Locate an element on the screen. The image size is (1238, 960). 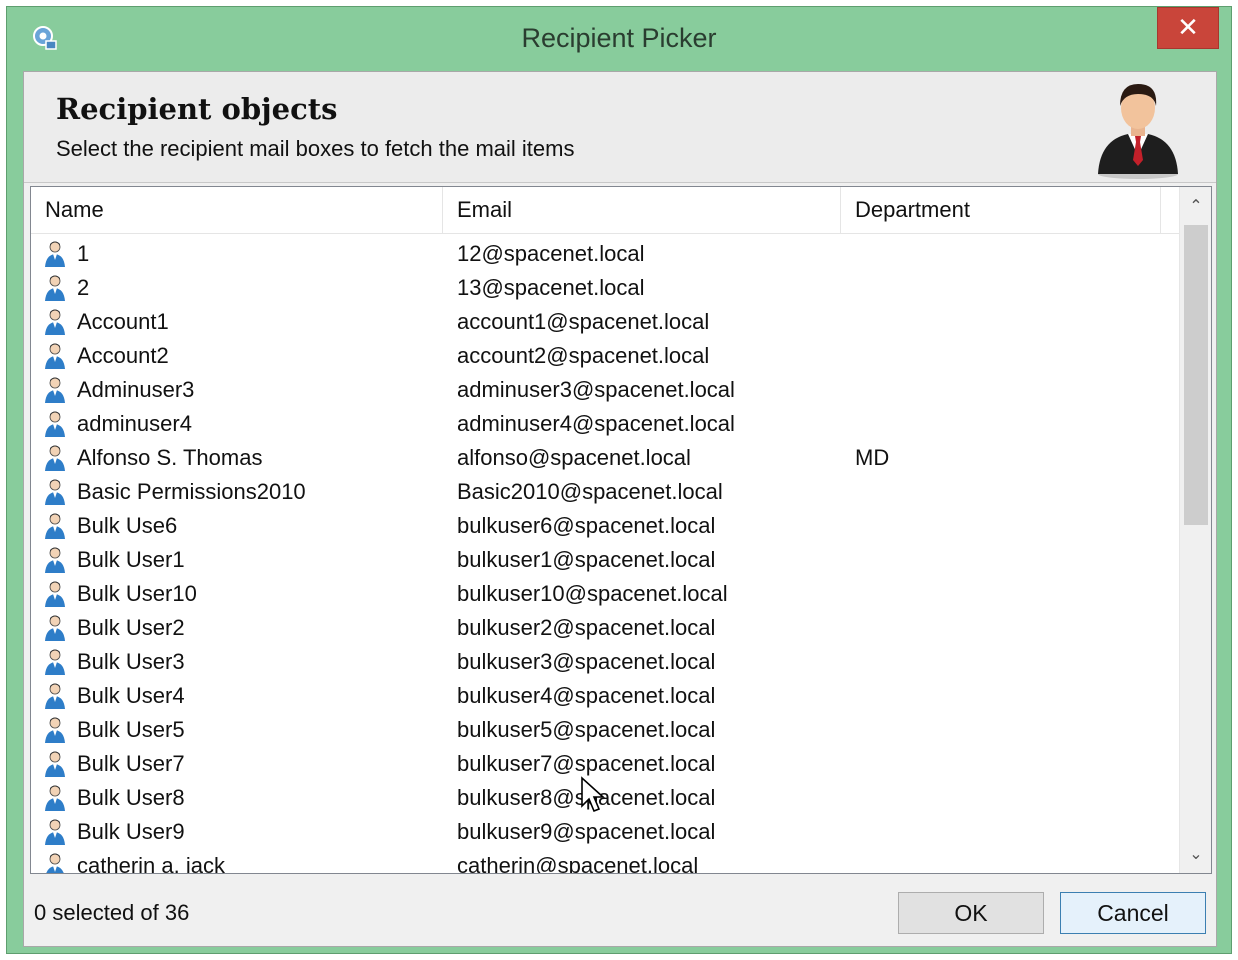
column-header-name: Name is located at coordinates (237, 210).